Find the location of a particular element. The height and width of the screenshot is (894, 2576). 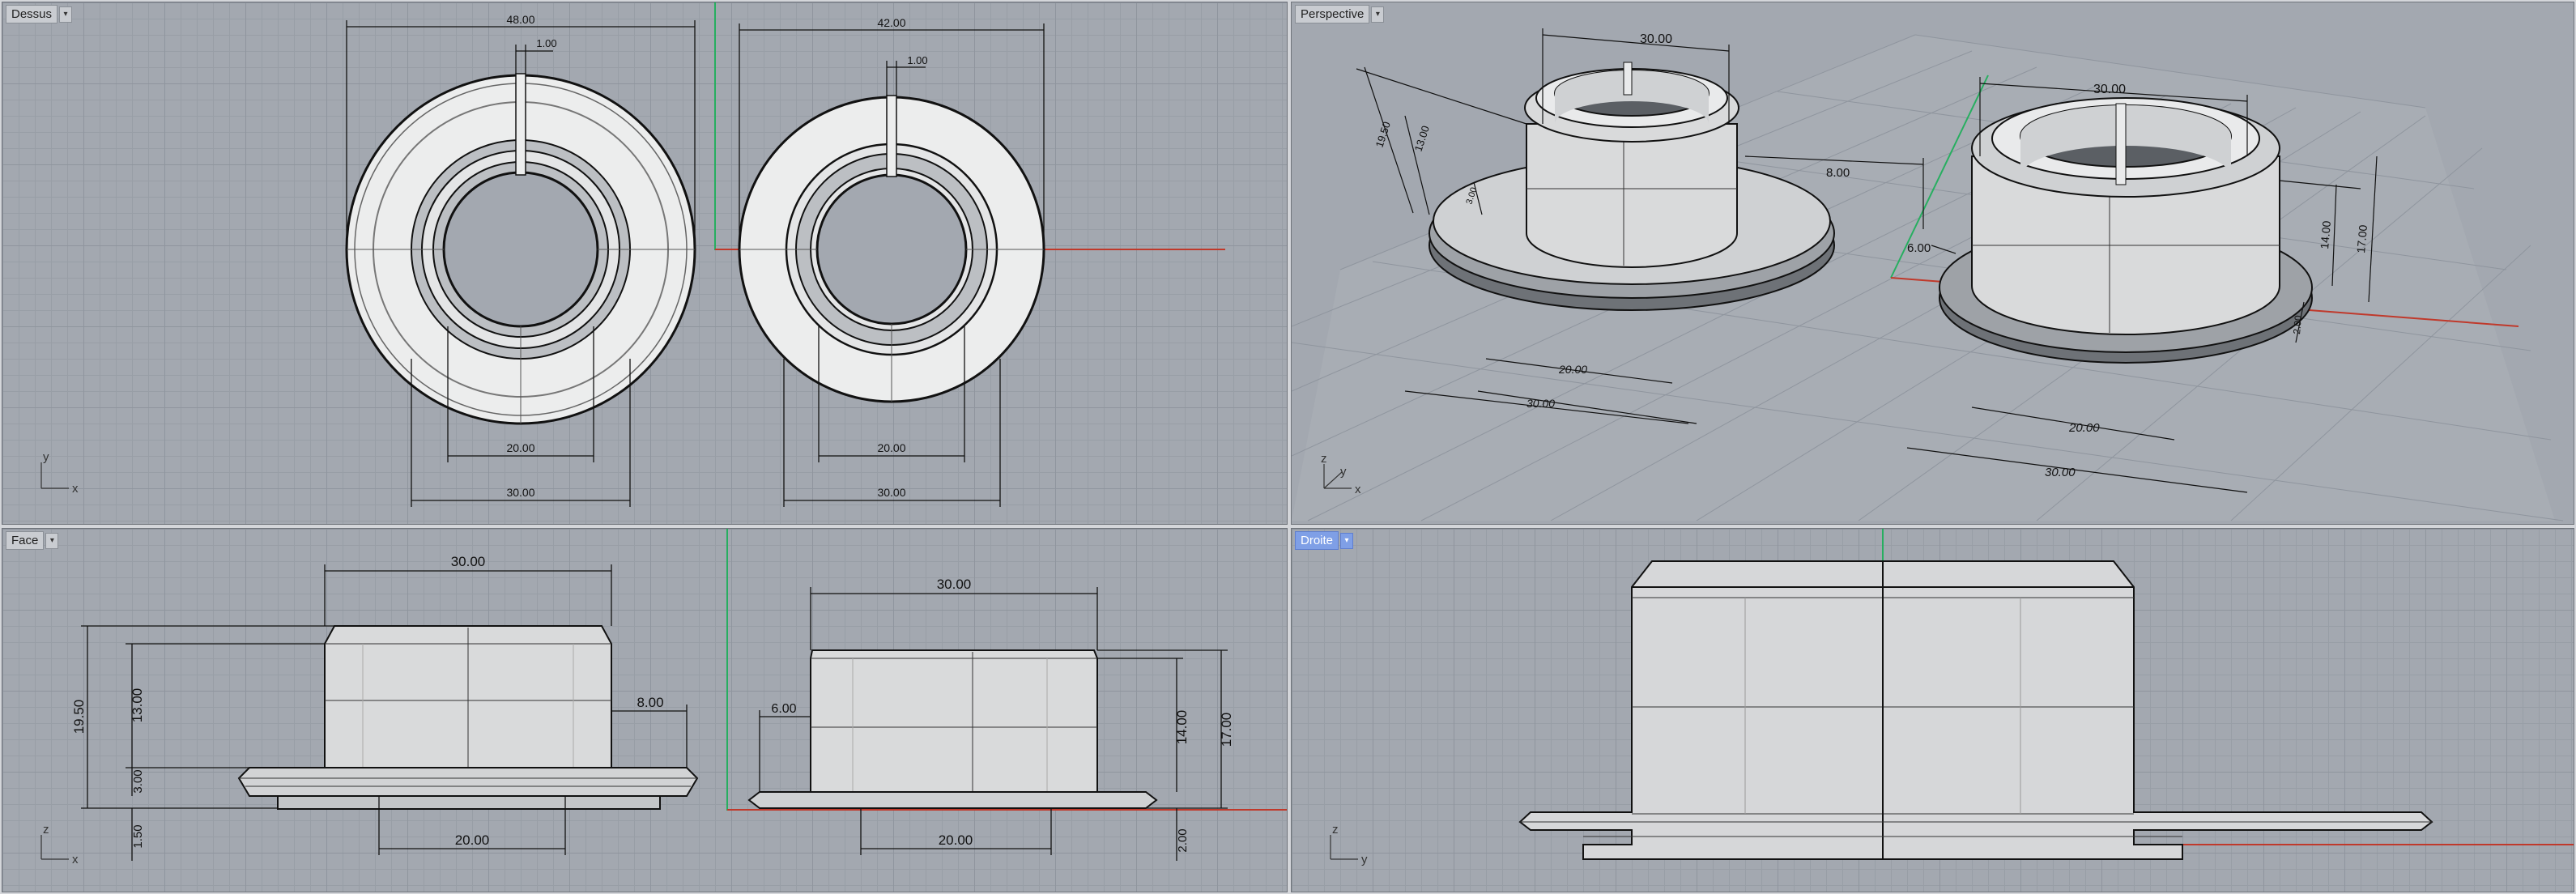

axis-gizmo: z y is located at coordinates (1349, 845).